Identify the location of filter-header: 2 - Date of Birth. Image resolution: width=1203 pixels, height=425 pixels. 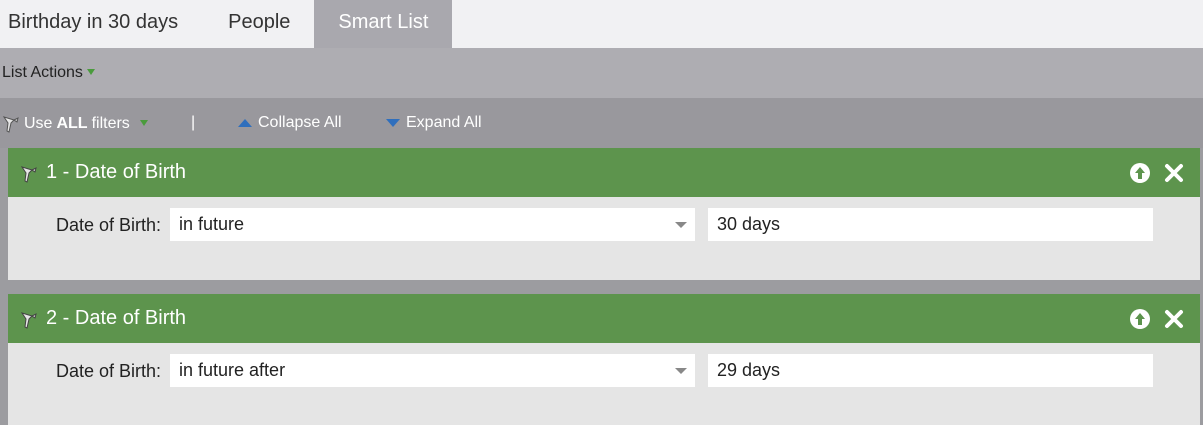
(604, 318).